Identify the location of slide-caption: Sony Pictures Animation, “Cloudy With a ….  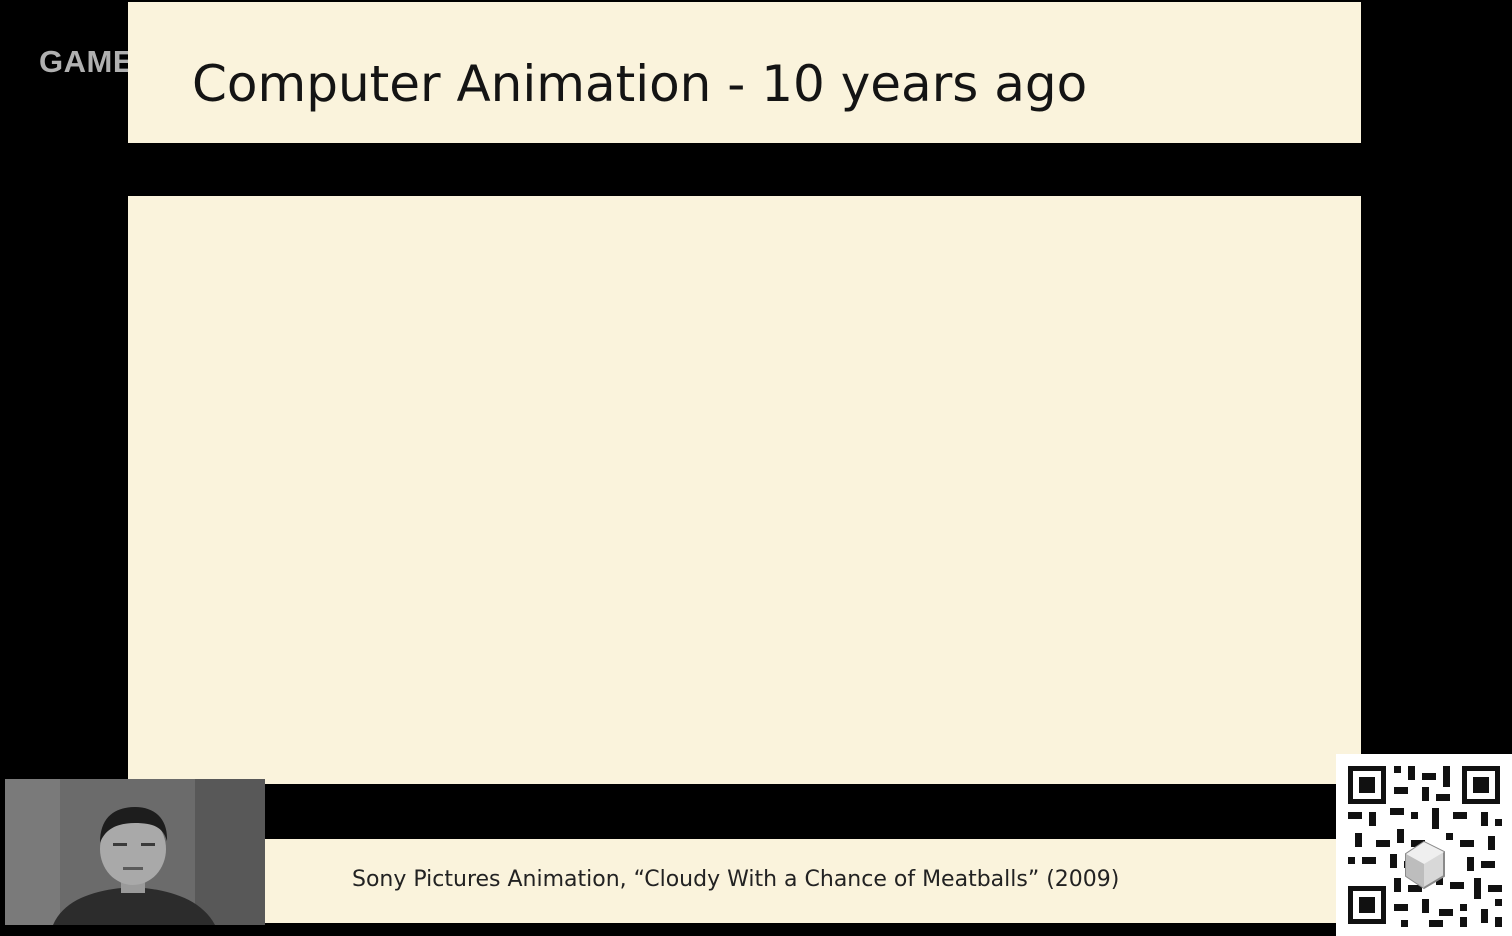
(736, 879).